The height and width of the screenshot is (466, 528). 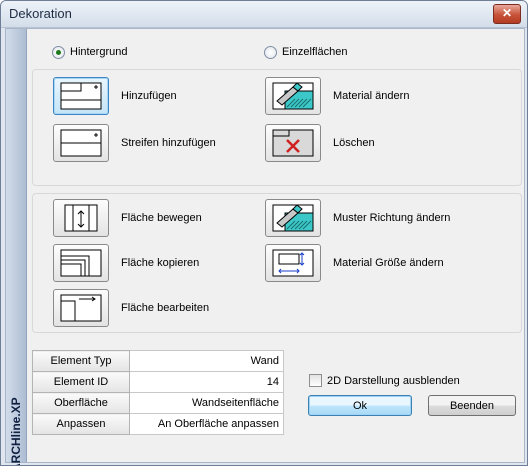 I want to click on property-value: 14, so click(x=206, y=382).